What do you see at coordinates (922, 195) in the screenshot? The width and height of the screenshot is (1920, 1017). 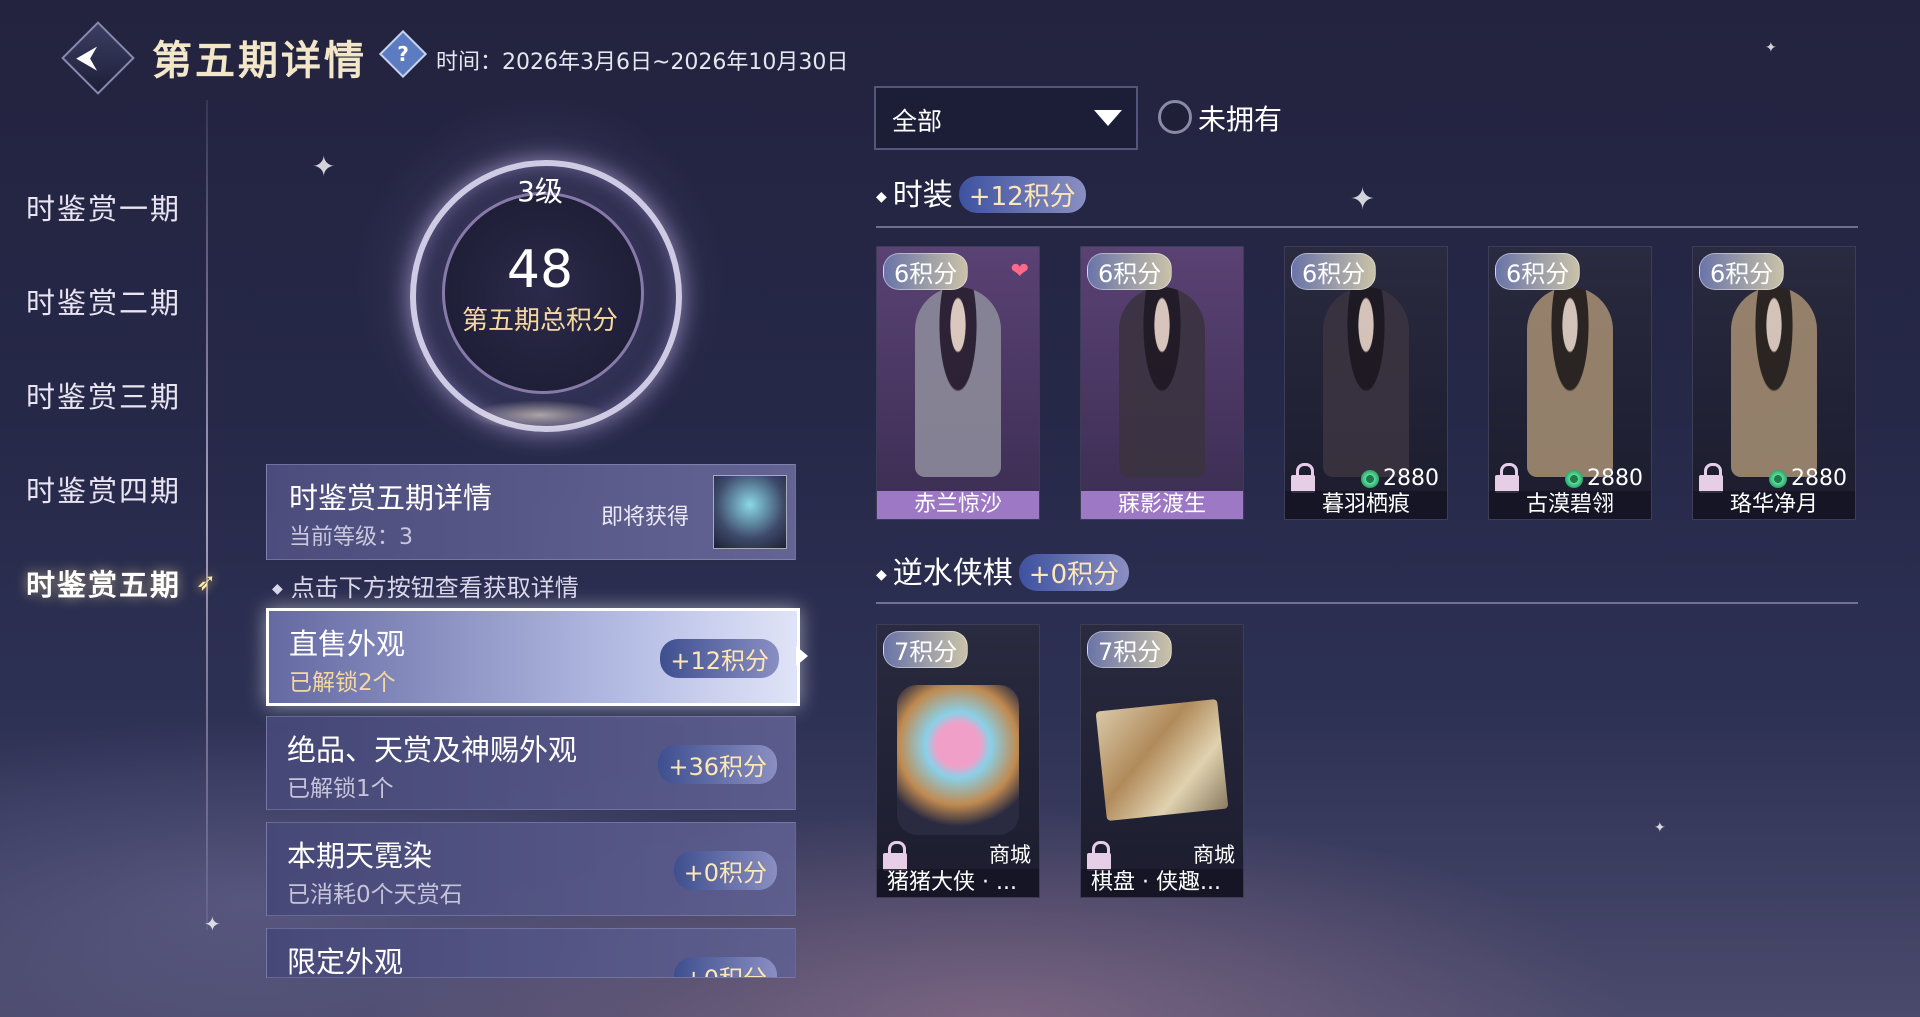 I see `section-title: 时装` at bounding box center [922, 195].